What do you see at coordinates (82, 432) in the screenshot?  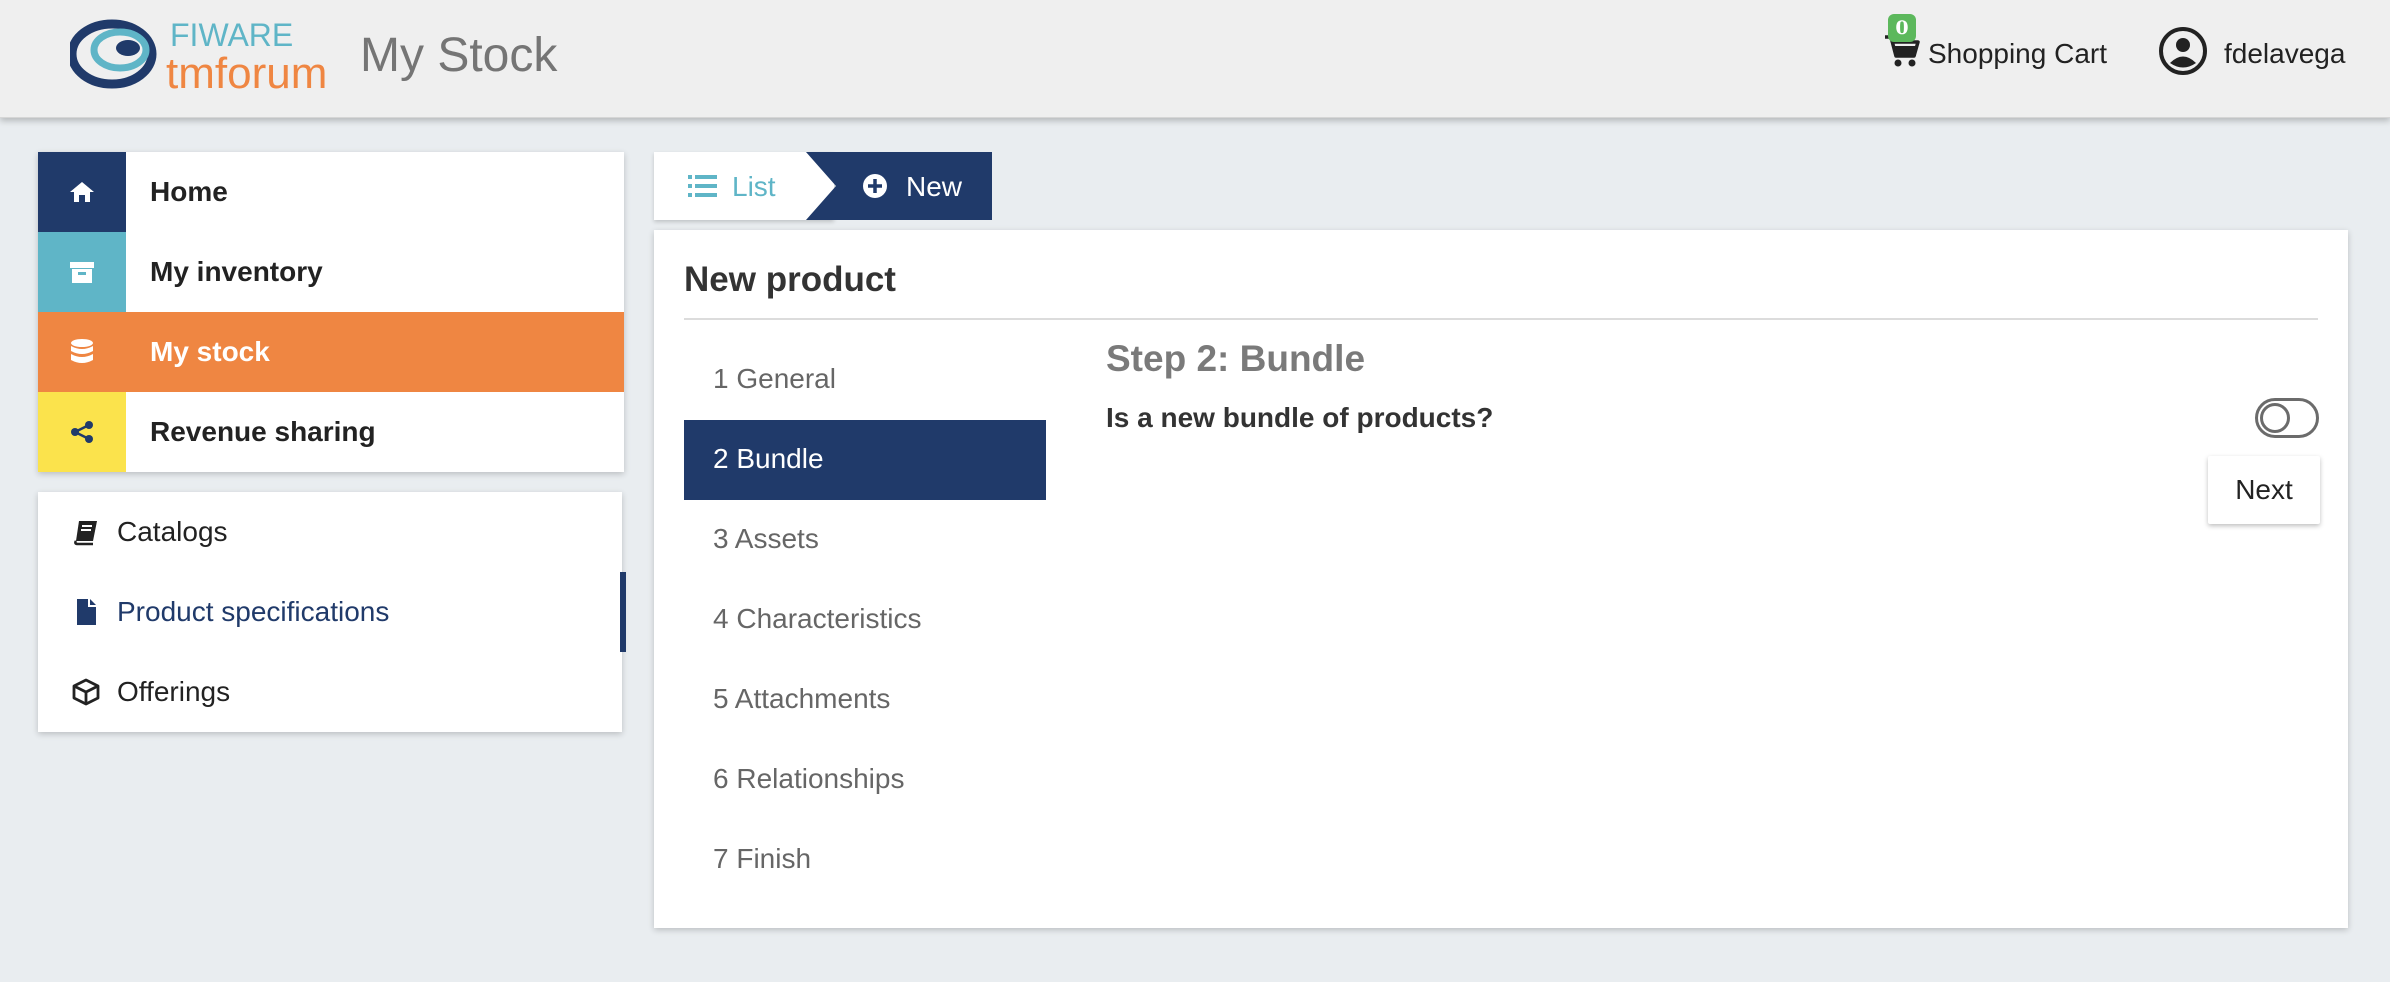 I see `share-icon` at bounding box center [82, 432].